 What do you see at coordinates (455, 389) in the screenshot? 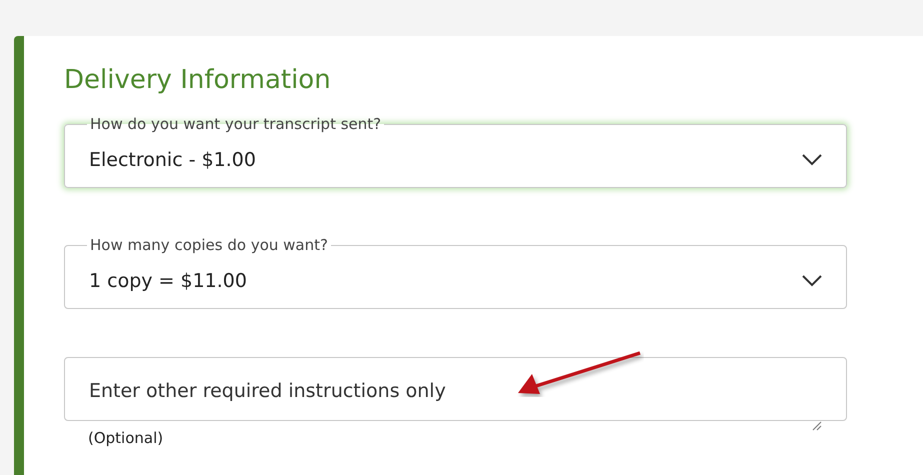
I see `instructions-field: Enter other required instructions only` at bounding box center [455, 389].